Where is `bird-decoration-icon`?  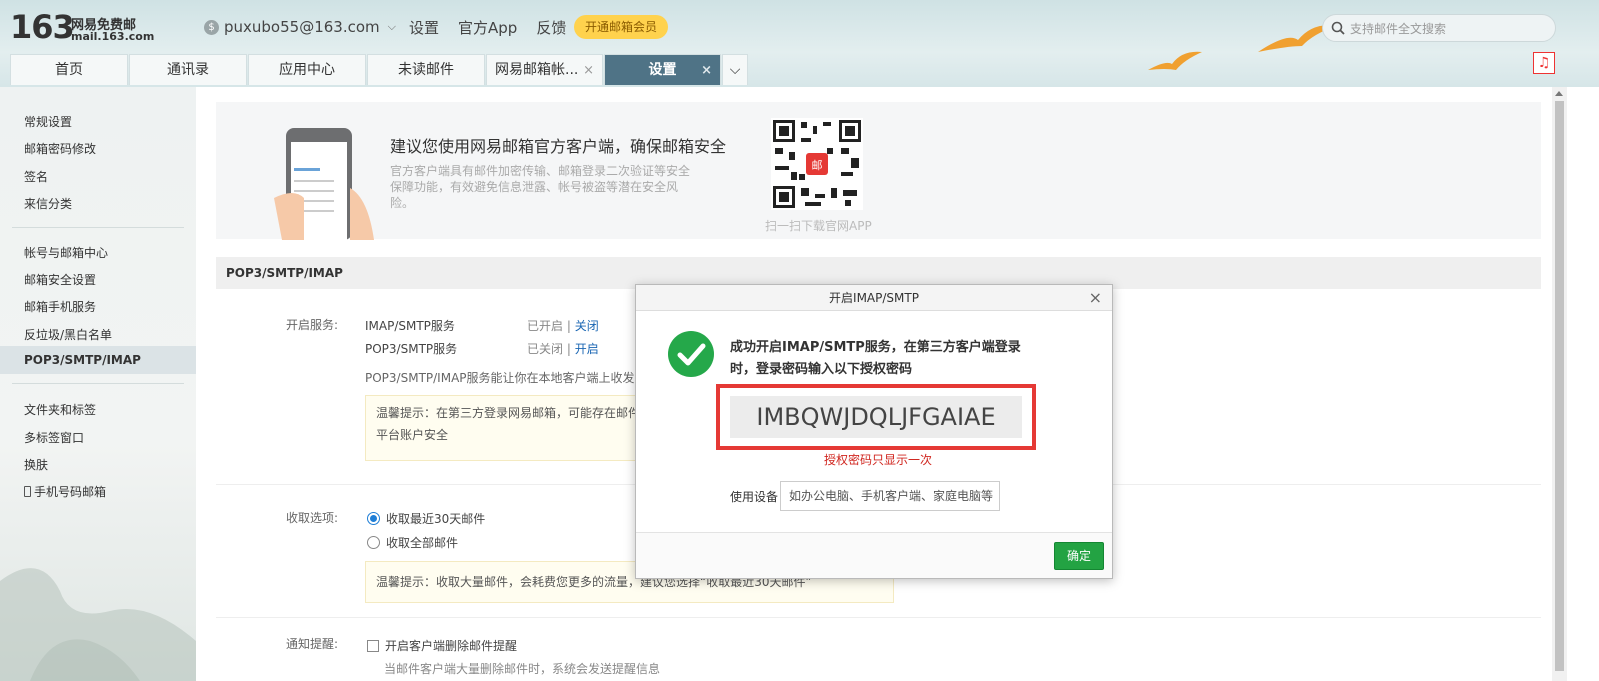 bird-decoration-icon is located at coordinates (1175, 60).